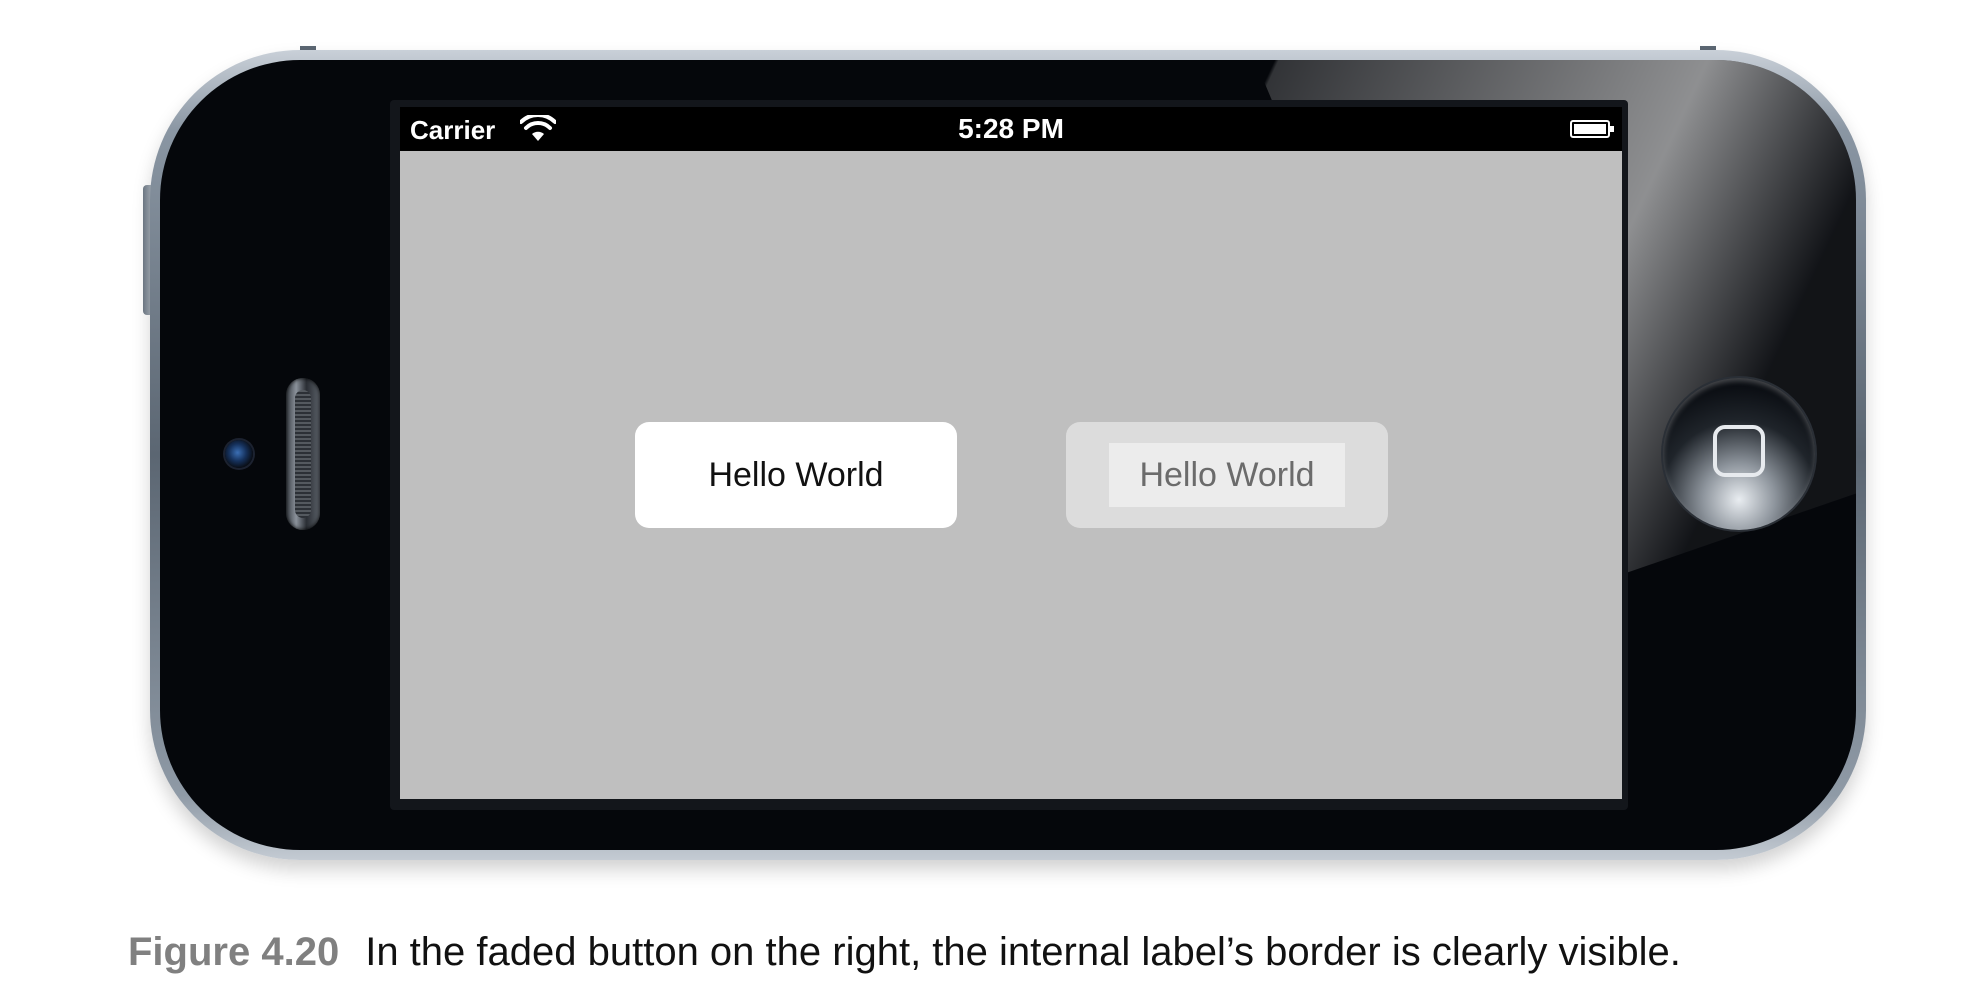 The width and height of the screenshot is (1974, 1002). What do you see at coordinates (303, 454) in the screenshot?
I see `earpiece-speaker` at bounding box center [303, 454].